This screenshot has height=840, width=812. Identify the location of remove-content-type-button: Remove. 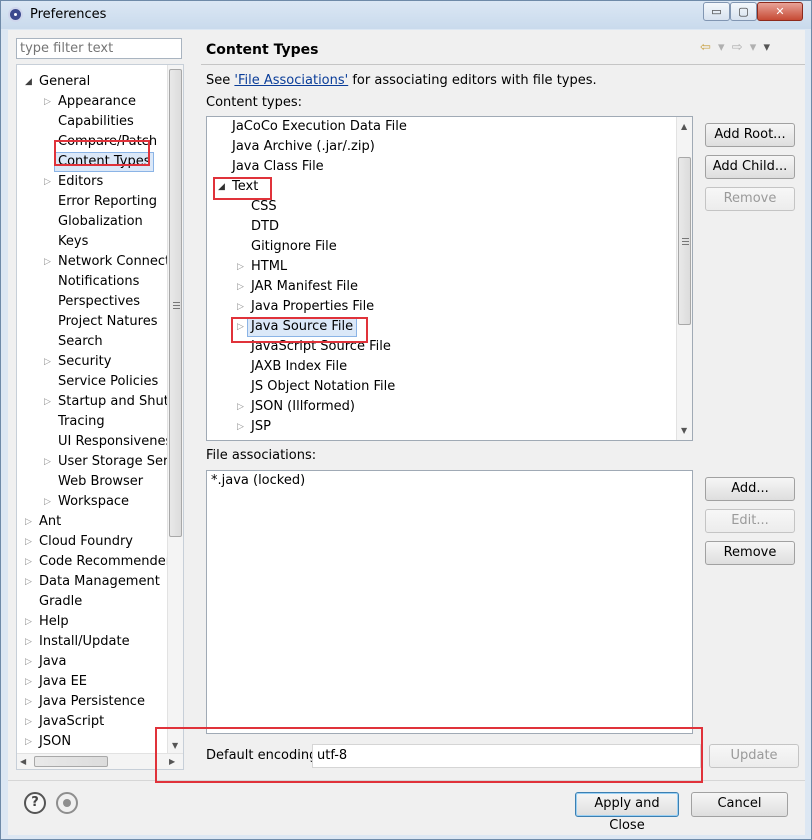
(750, 199).